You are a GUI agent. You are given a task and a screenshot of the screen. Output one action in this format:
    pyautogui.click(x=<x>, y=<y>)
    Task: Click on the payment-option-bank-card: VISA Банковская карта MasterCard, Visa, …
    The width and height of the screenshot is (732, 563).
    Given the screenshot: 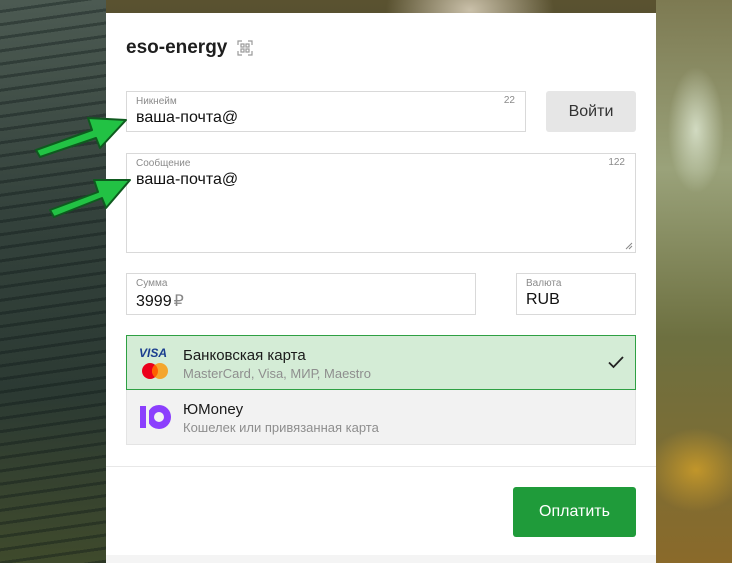 What is the action you would take?
    pyautogui.click(x=381, y=362)
    